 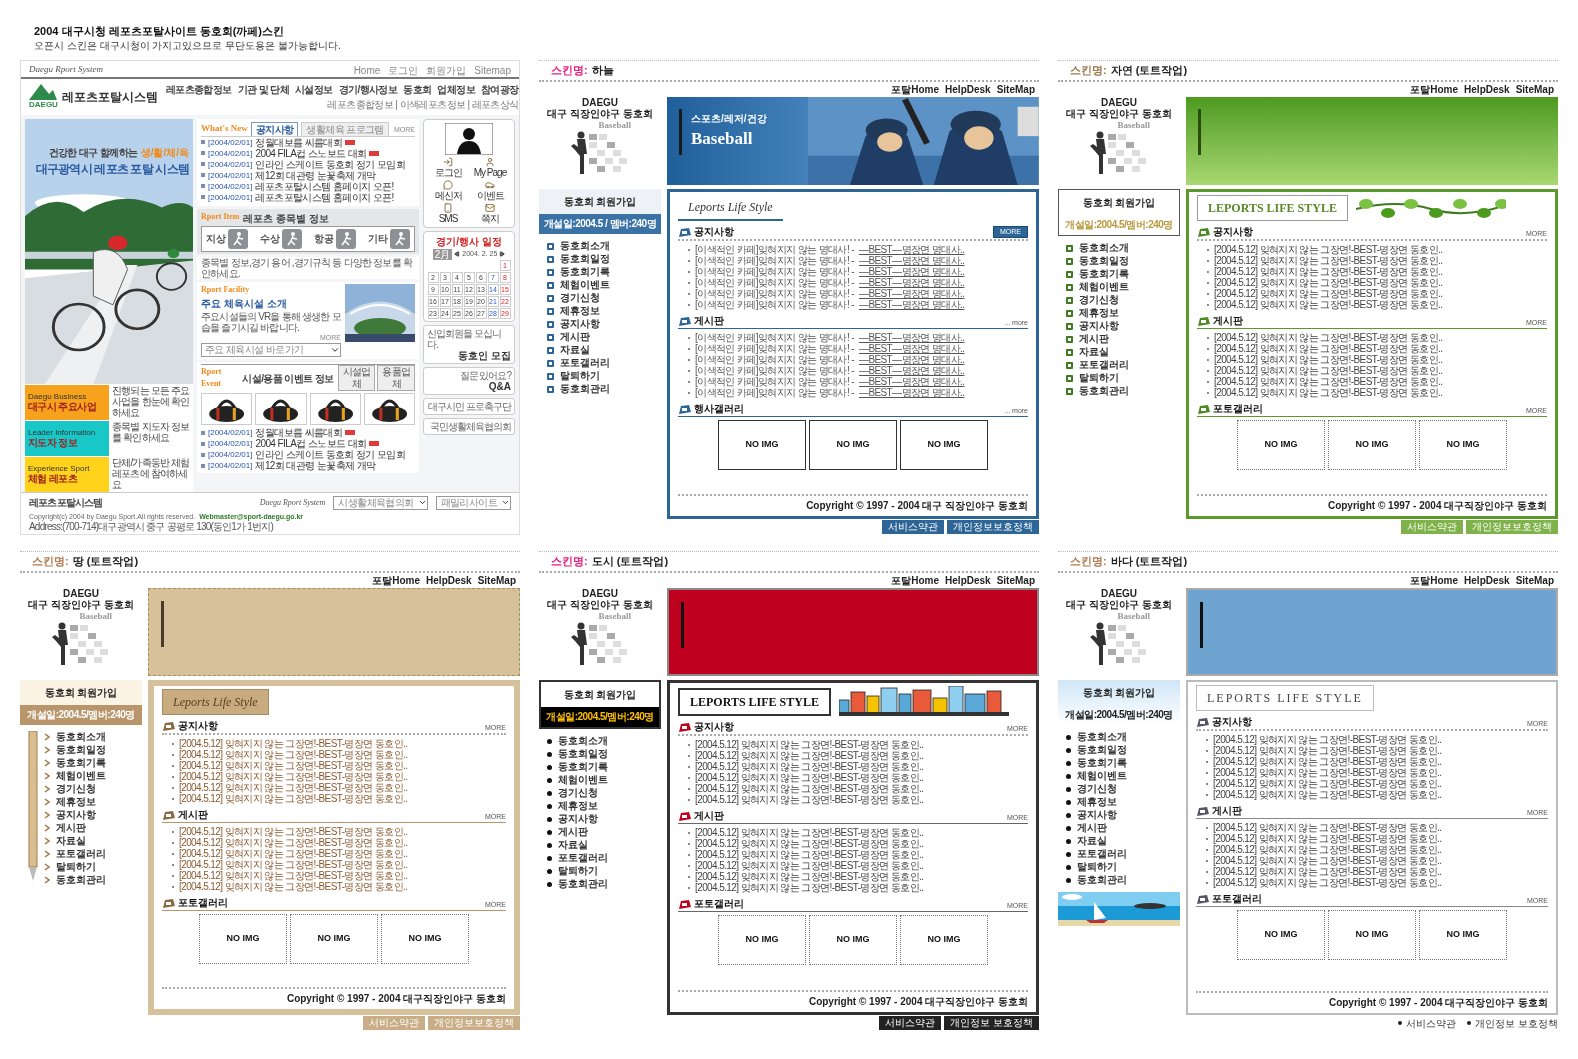 I want to click on top-link: SiteMap, so click(x=1015, y=89).